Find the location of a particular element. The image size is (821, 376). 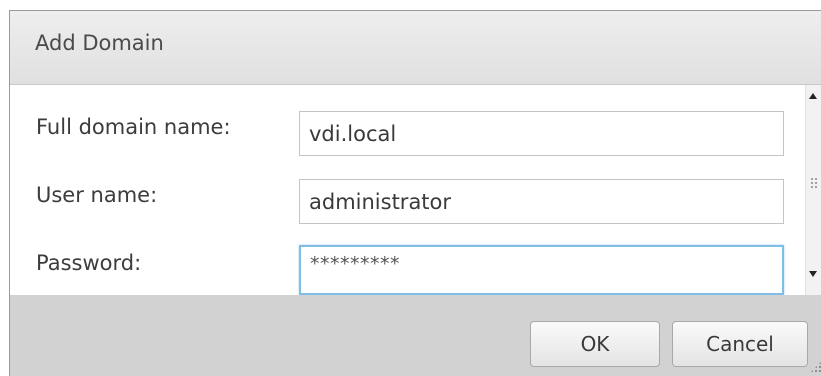

user-name-label: User name: is located at coordinates (97, 195).